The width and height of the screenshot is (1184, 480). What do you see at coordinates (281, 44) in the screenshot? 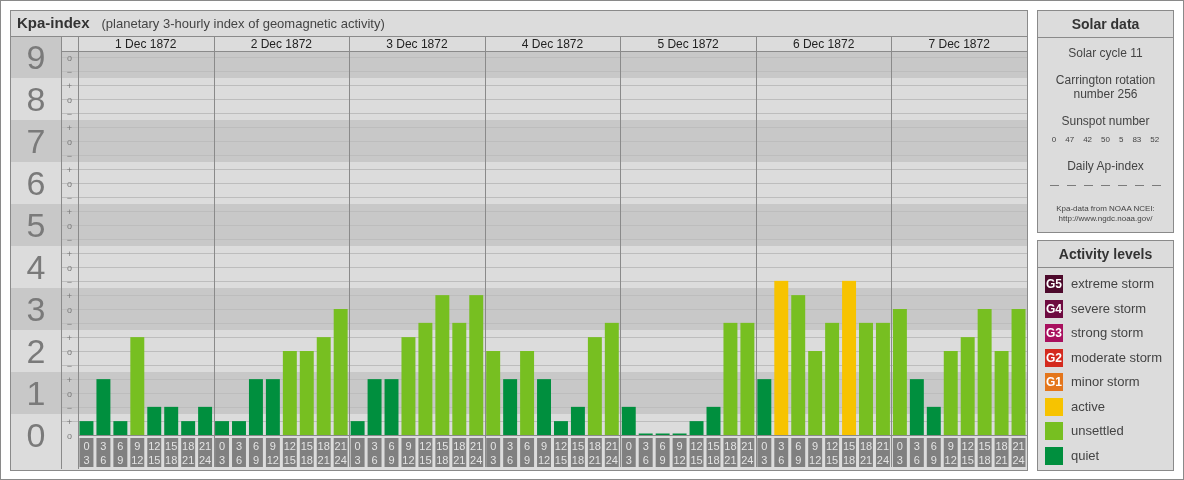
I see `day-label: 2 Dec 1872` at bounding box center [281, 44].